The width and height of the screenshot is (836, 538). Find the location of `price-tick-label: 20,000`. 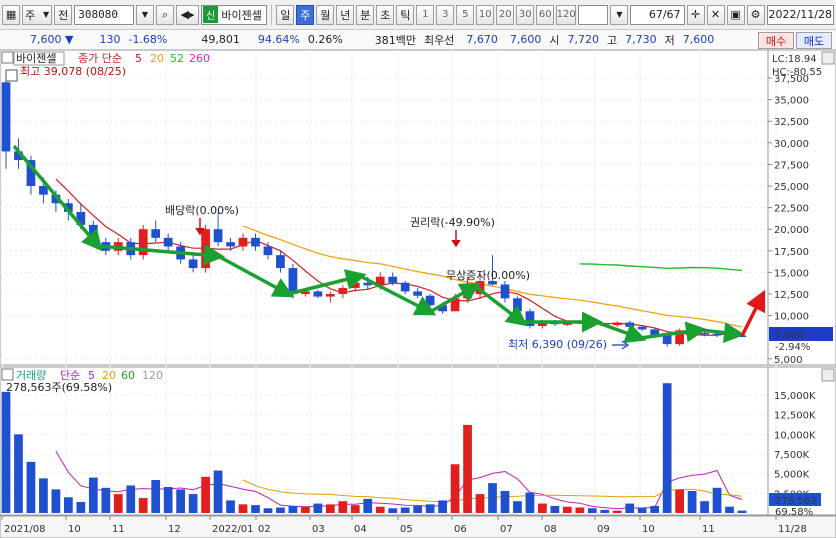

price-tick-label: 20,000 is located at coordinates (791, 230).